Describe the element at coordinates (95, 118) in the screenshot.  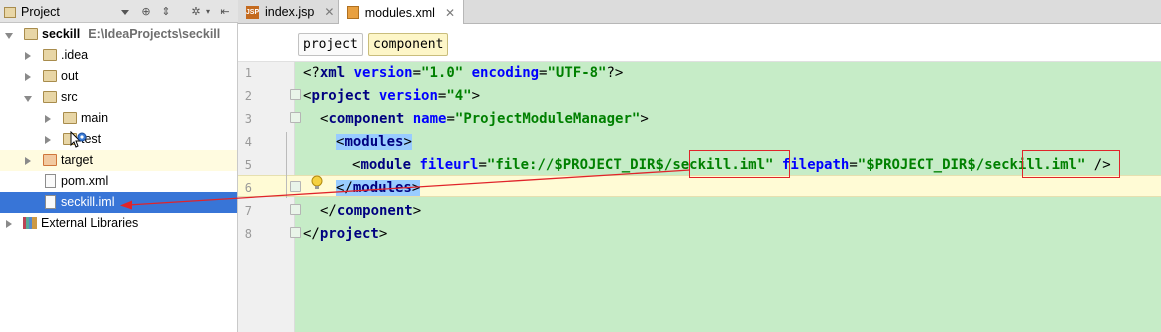
I see `tree-item-label: main` at that location.